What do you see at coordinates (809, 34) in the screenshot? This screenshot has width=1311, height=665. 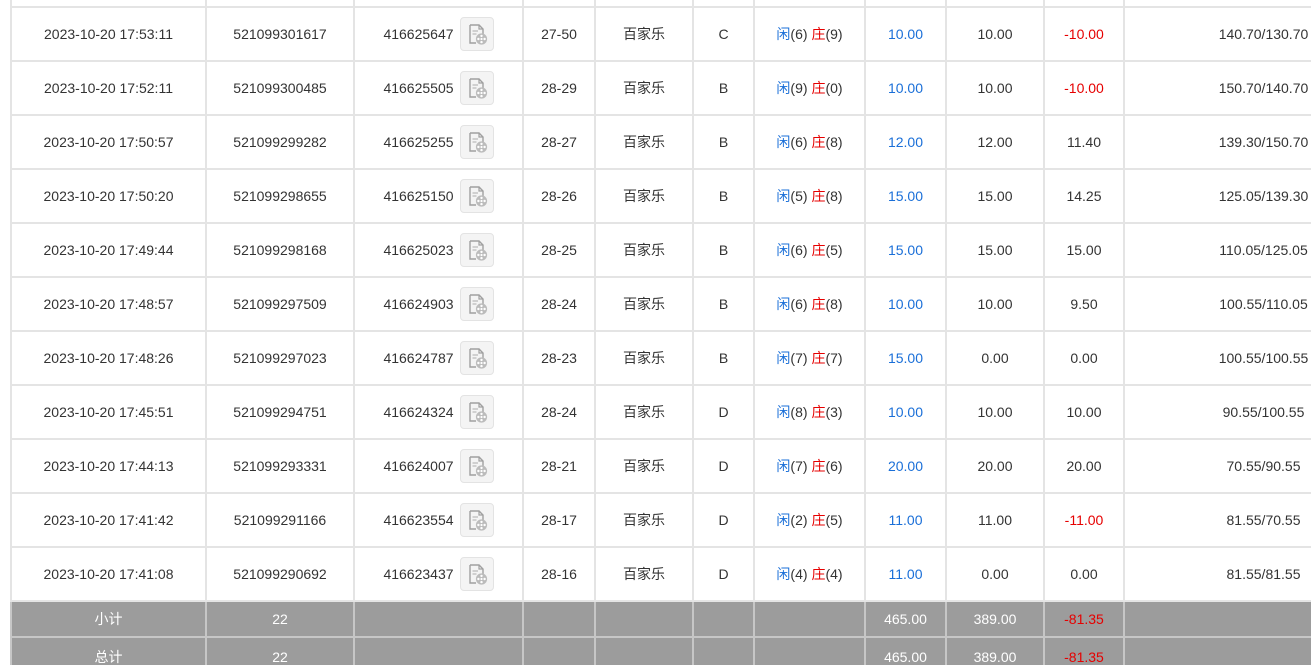 I see `game-result: 闲(6) 庄(9)` at bounding box center [809, 34].